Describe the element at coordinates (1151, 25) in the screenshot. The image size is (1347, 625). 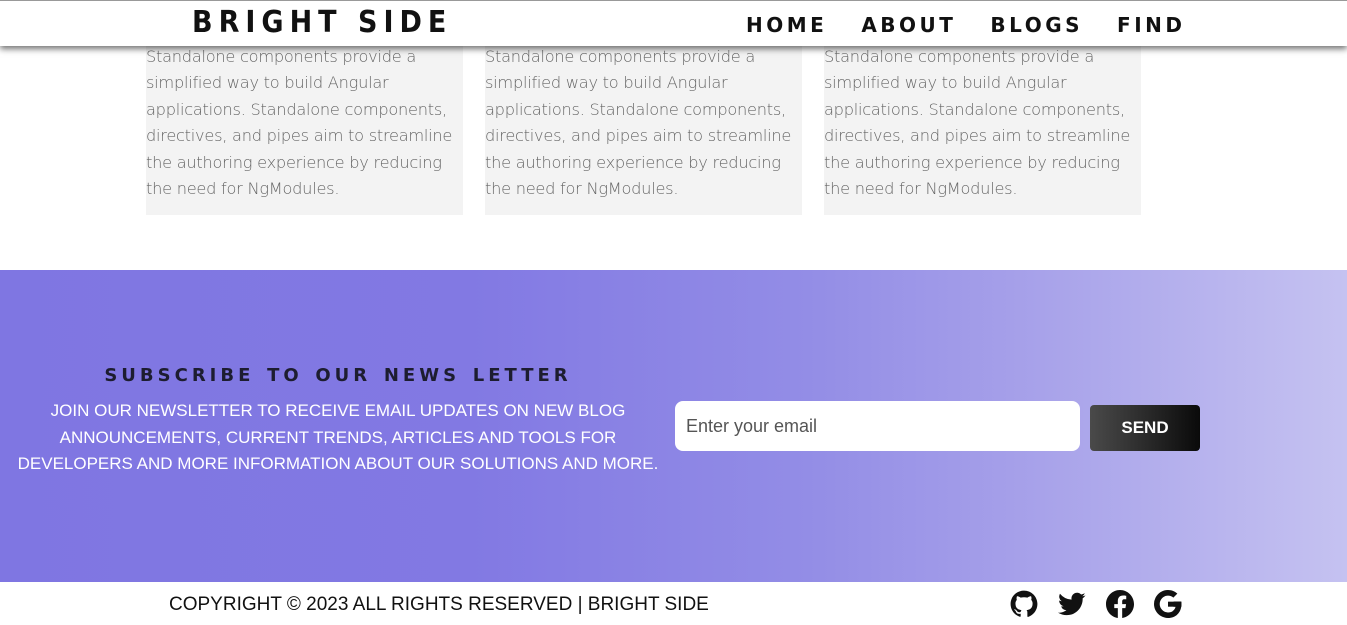
I see `nav-find-link: FIND` at that location.